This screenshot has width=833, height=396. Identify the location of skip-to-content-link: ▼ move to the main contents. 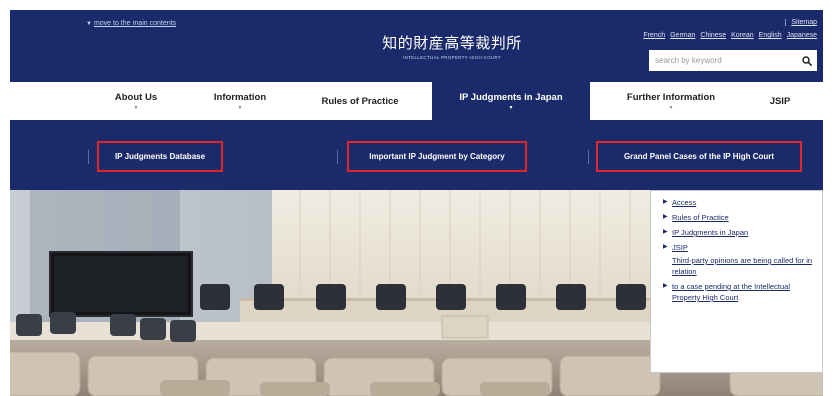
(131, 23).